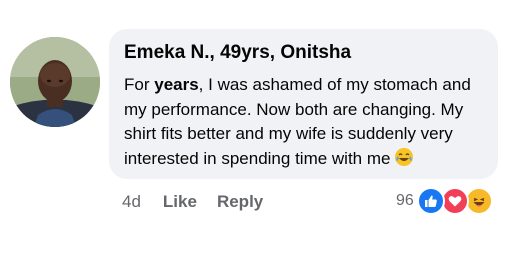 This screenshot has width=512, height=253. I want to click on reaction-summary: 96, so click(444, 201).